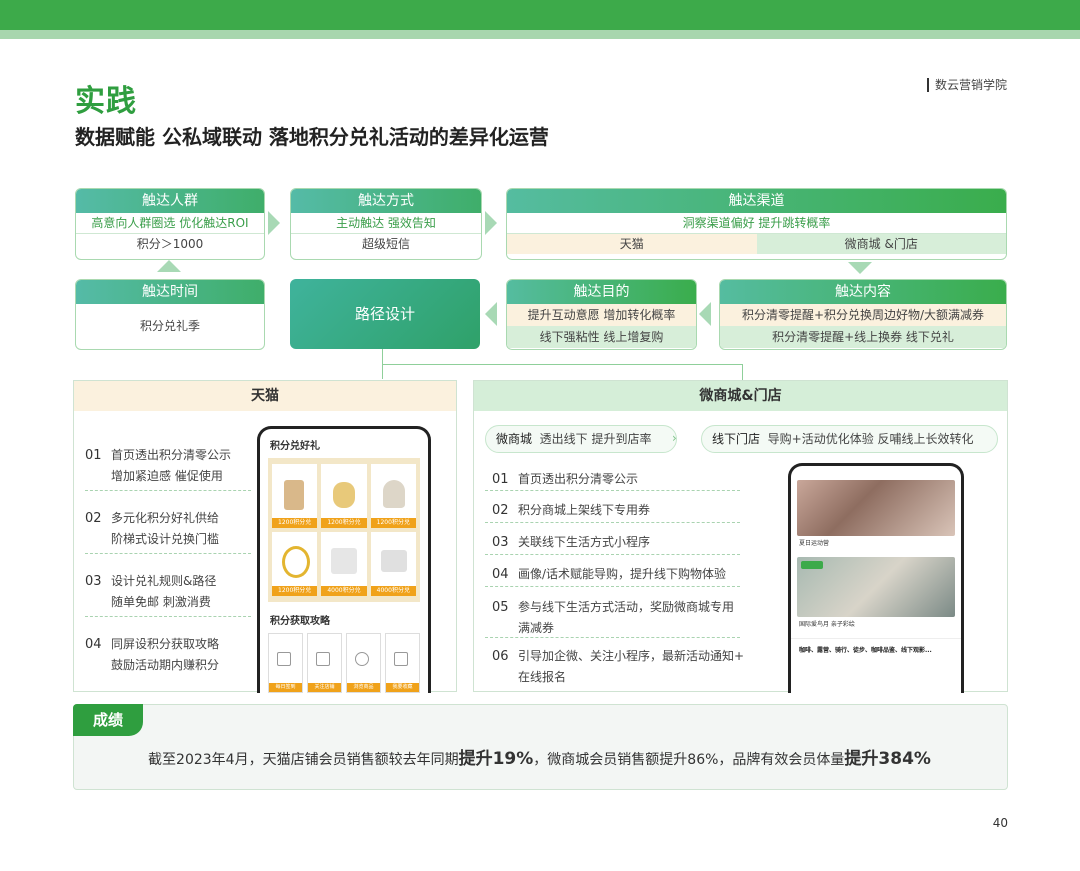  What do you see at coordinates (386, 243) in the screenshot?
I see `method-line2: 超级短信` at bounding box center [386, 243].